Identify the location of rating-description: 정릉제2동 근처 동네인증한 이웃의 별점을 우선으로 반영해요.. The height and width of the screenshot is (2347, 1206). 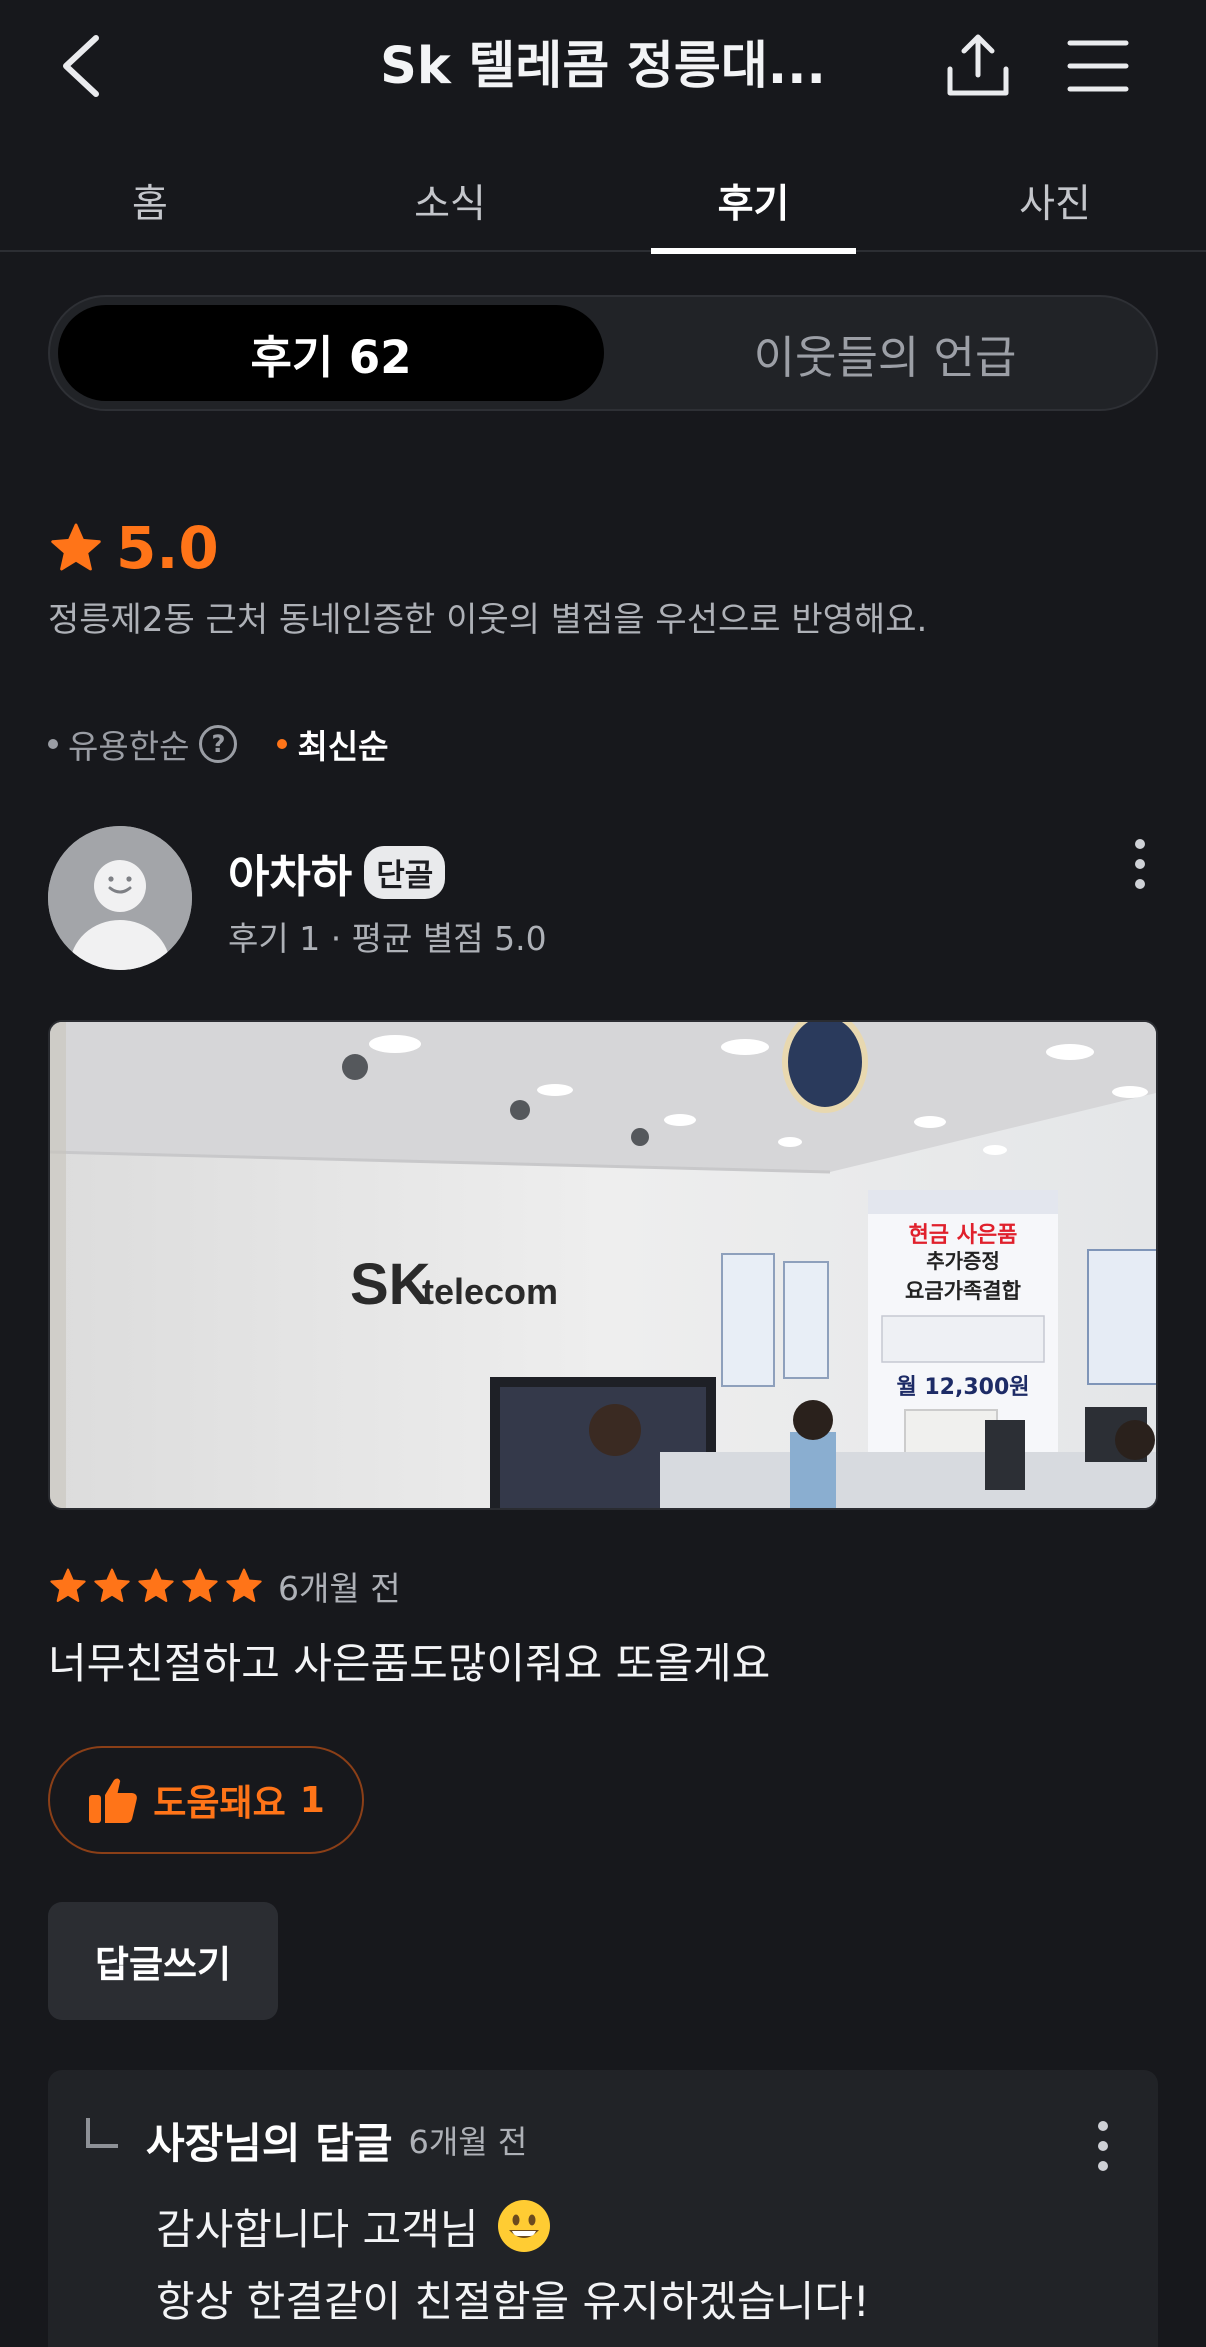
(488, 620).